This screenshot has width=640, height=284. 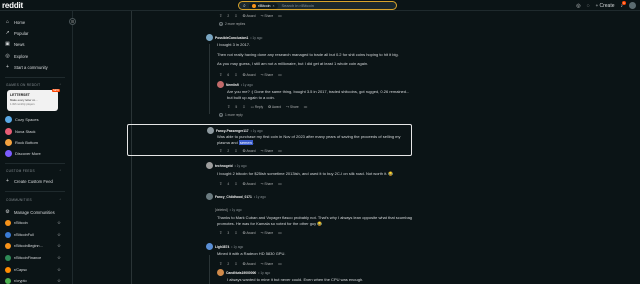 I want to click on sidebar-item-explore: ◎ Explore, so click(x=16, y=56).